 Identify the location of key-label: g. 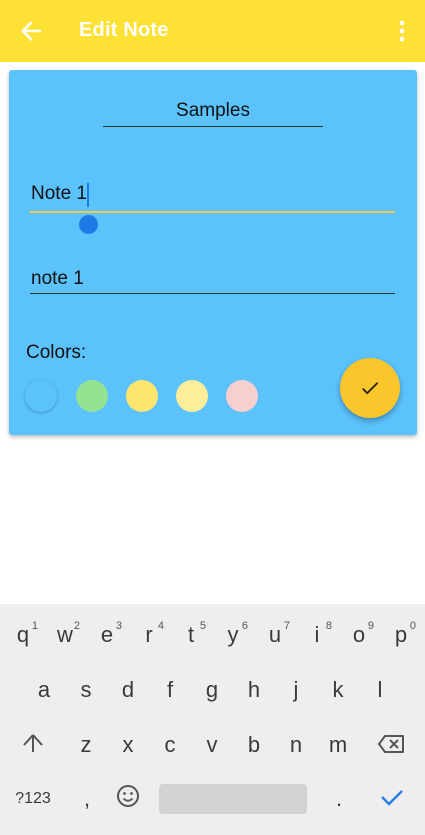
(212, 689).